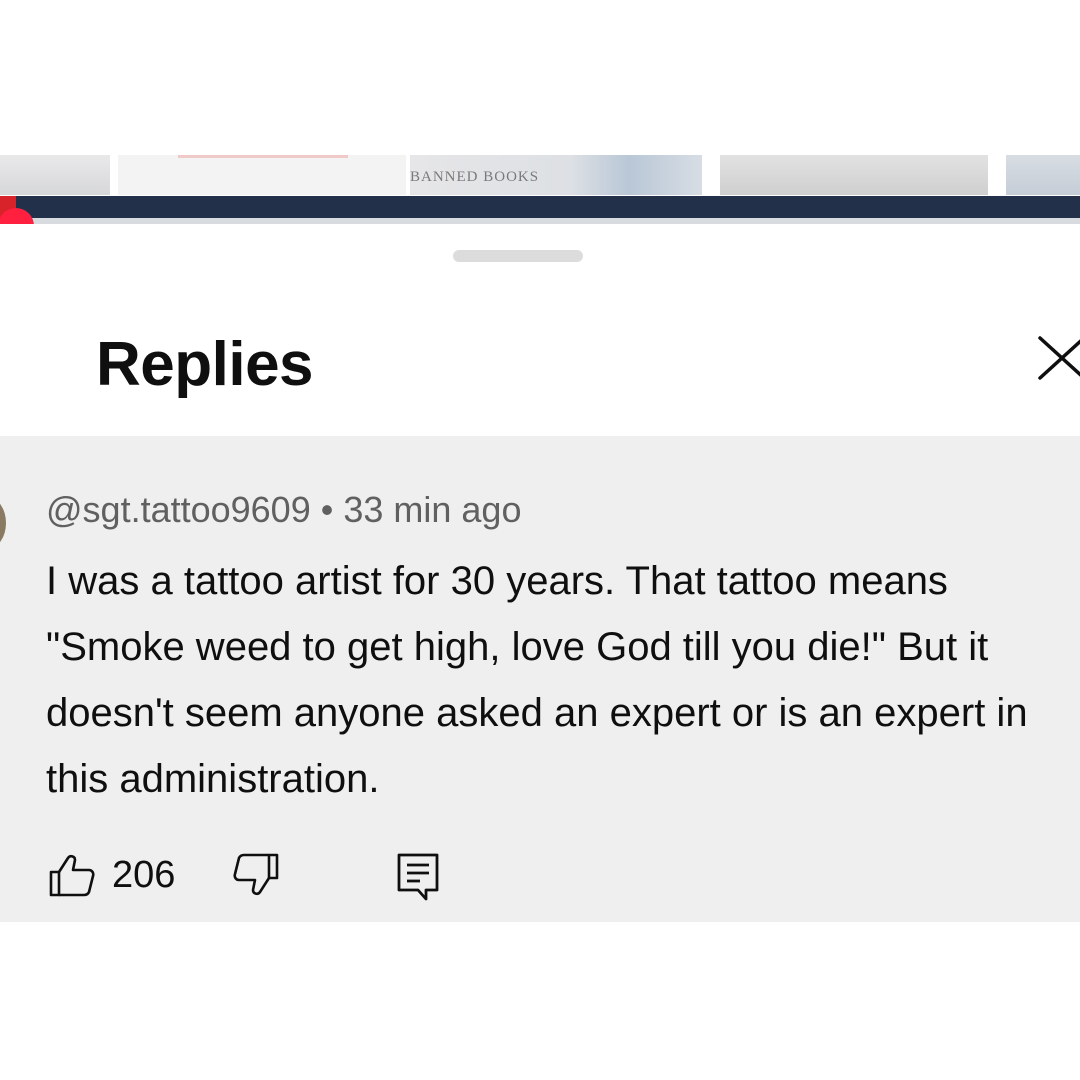 Image resolution: width=1080 pixels, height=1080 pixels. What do you see at coordinates (263, 156) in the screenshot?
I see `thumbnail-accent` at bounding box center [263, 156].